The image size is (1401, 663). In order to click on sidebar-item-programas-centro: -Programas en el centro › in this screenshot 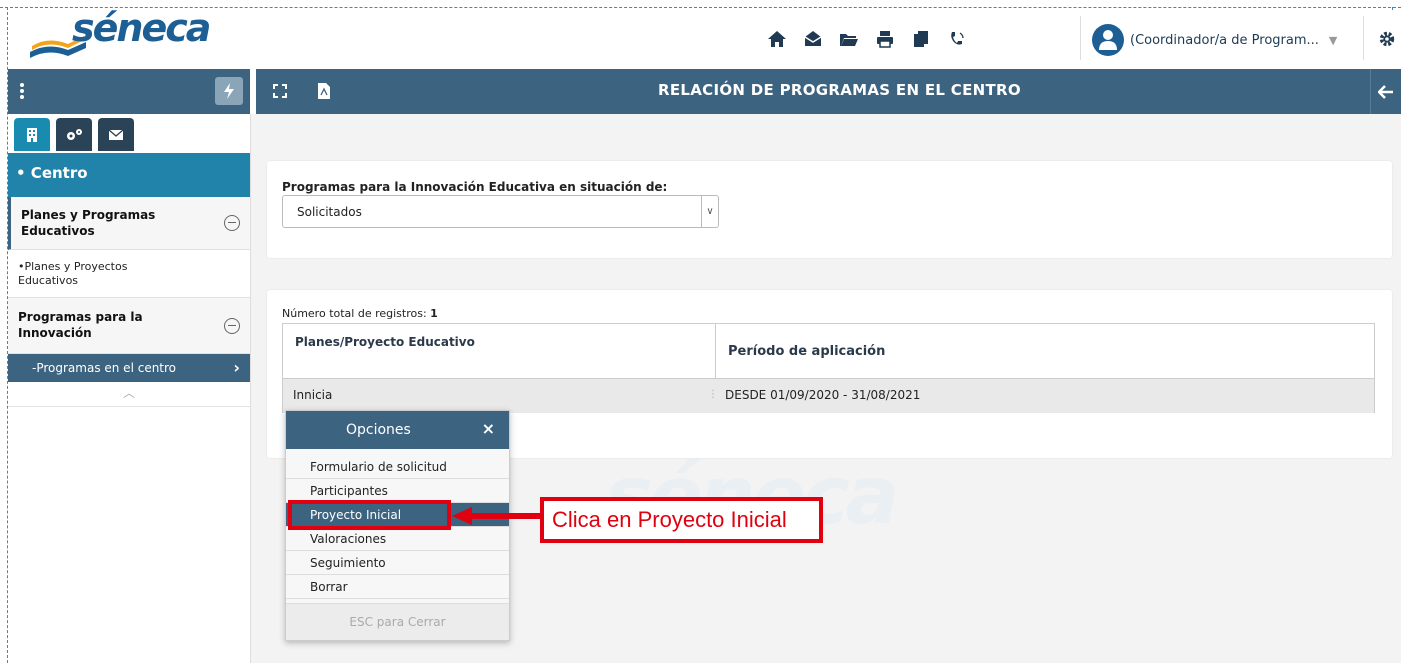, I will do `click(129, 368)`.